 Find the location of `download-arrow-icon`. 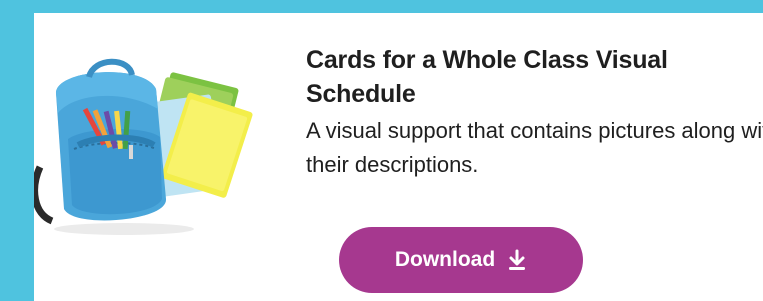

download-arrow-icon is located at coordinates (517, 260).